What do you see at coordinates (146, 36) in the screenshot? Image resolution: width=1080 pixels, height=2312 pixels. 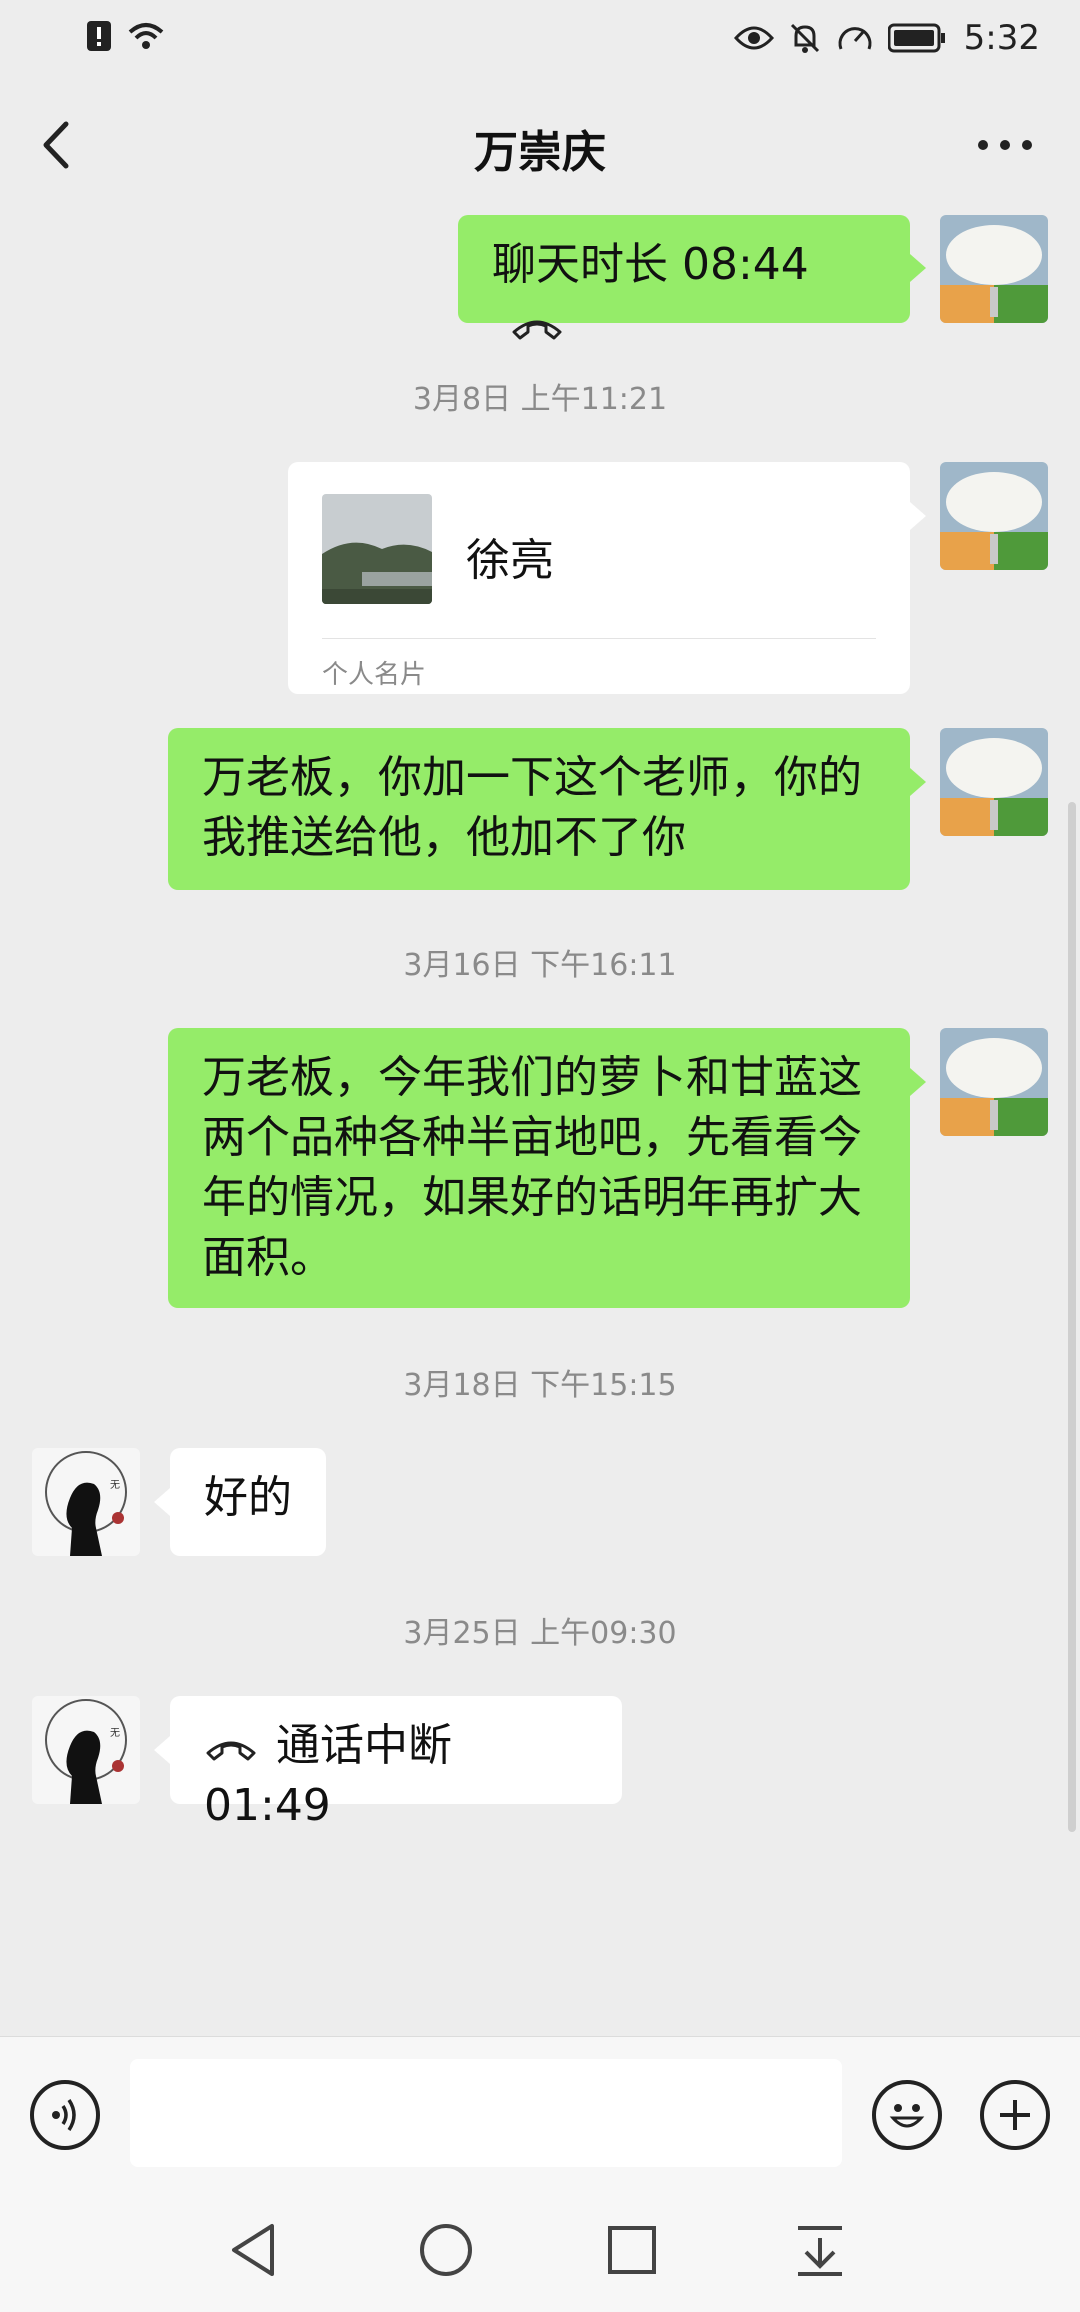 I see `wifi-icon` at bounding box center [146, 36].